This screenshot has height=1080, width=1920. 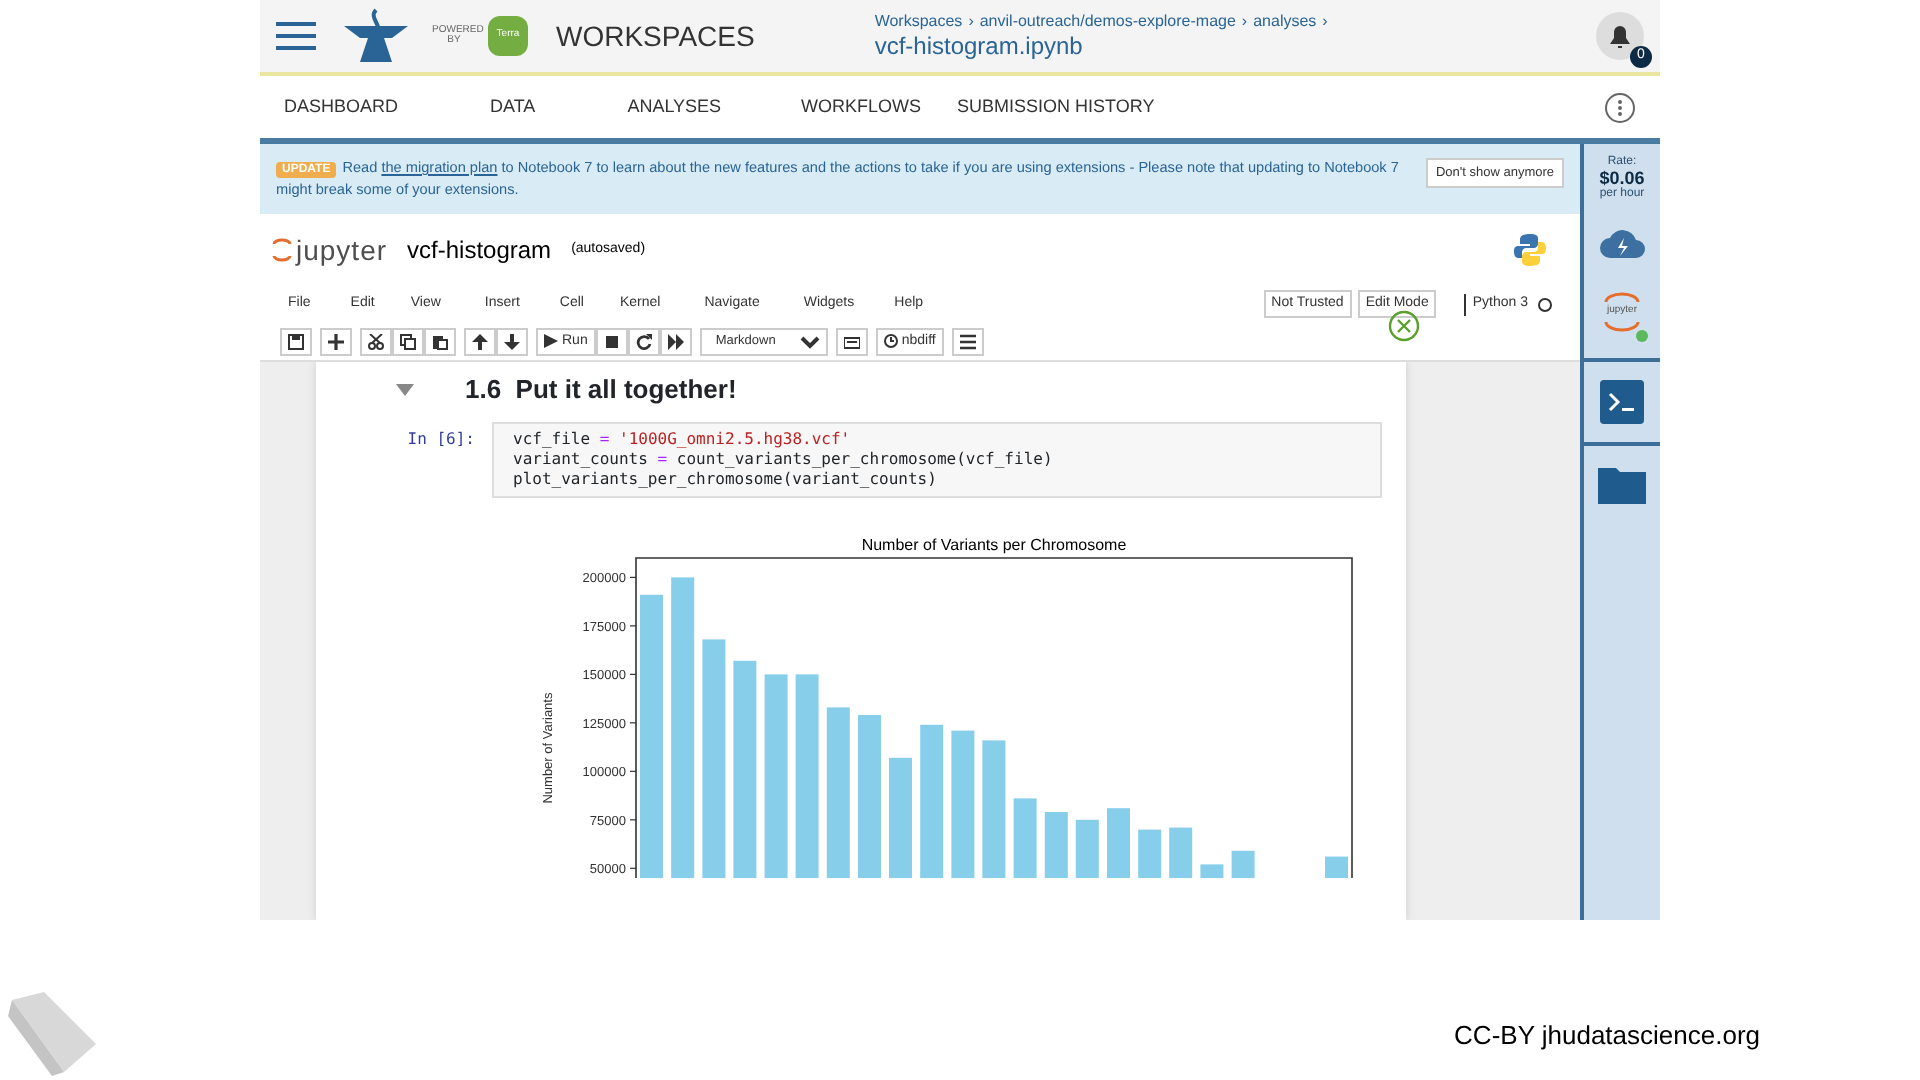 What do you see at coordinates (513, 107) in the screenshot?
I see `nav-tab: DATA` at bounding box center [513, 107].